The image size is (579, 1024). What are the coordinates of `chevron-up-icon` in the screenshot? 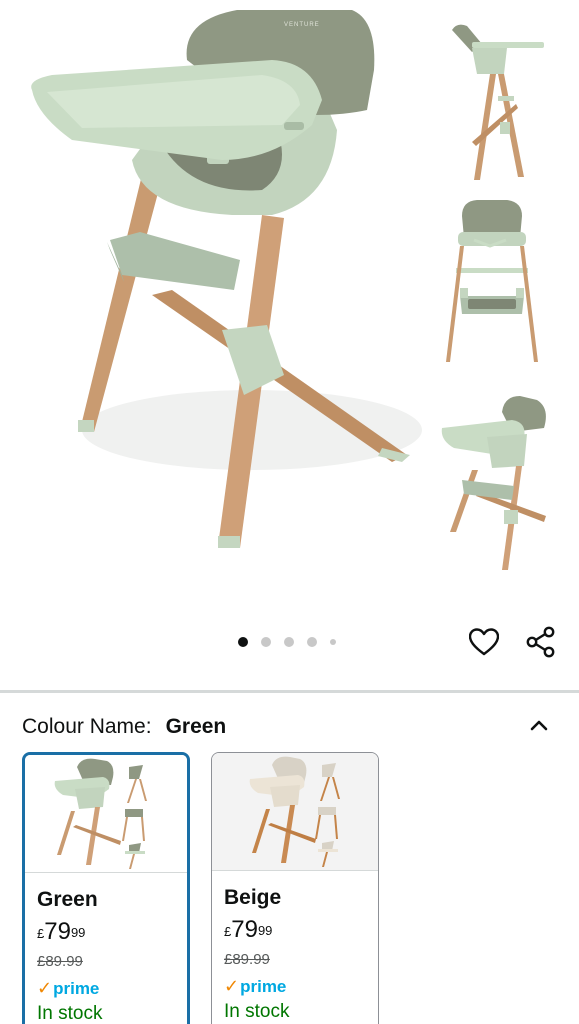 It's located at (539, 726).